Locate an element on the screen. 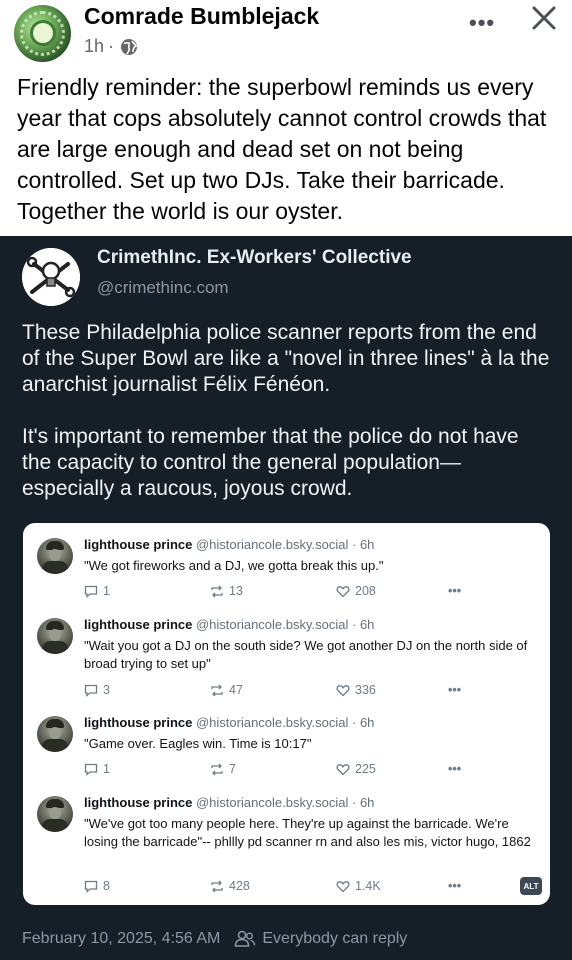 This screenshot has width=572, height=960. reply-count: 8 is located at coordinates (106, 886).